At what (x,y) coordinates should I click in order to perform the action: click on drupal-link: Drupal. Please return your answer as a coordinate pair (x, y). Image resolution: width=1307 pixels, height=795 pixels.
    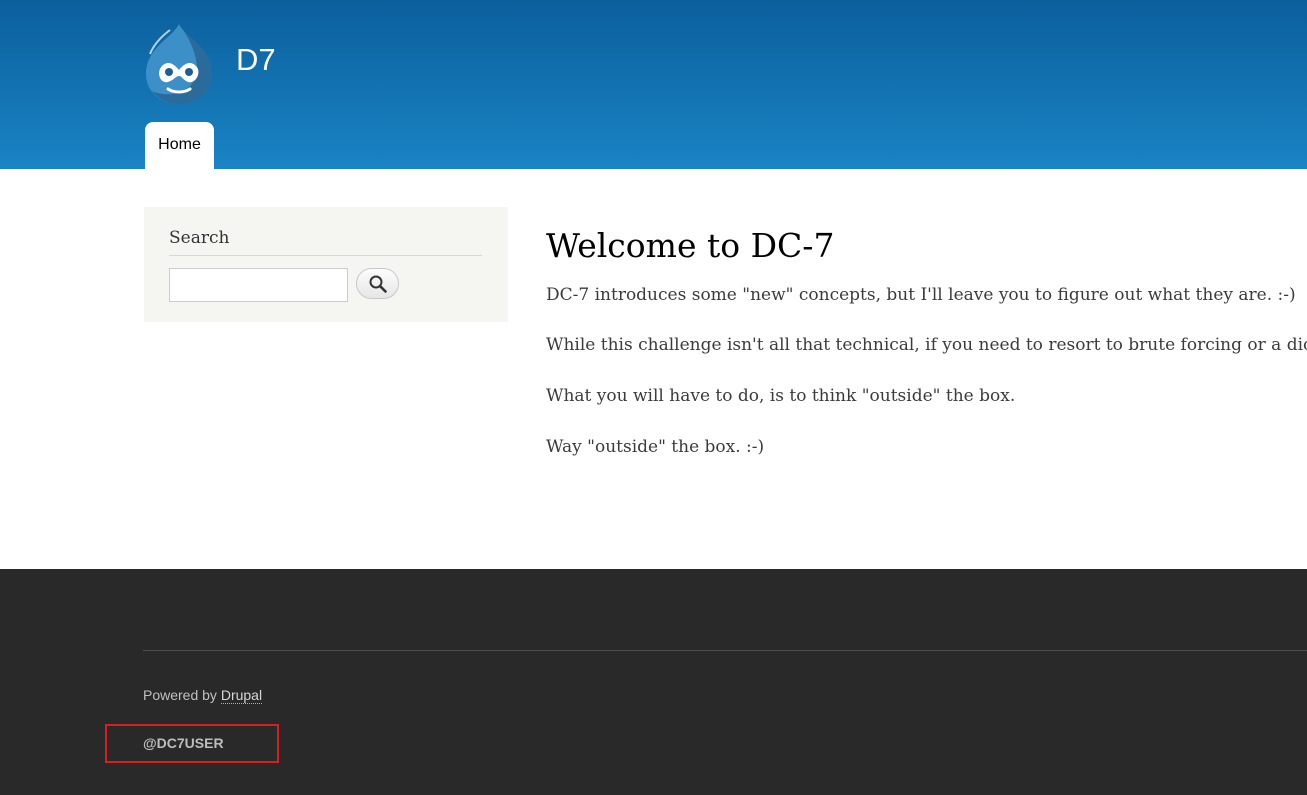
    Looking at the image, I should click on (241, 695).